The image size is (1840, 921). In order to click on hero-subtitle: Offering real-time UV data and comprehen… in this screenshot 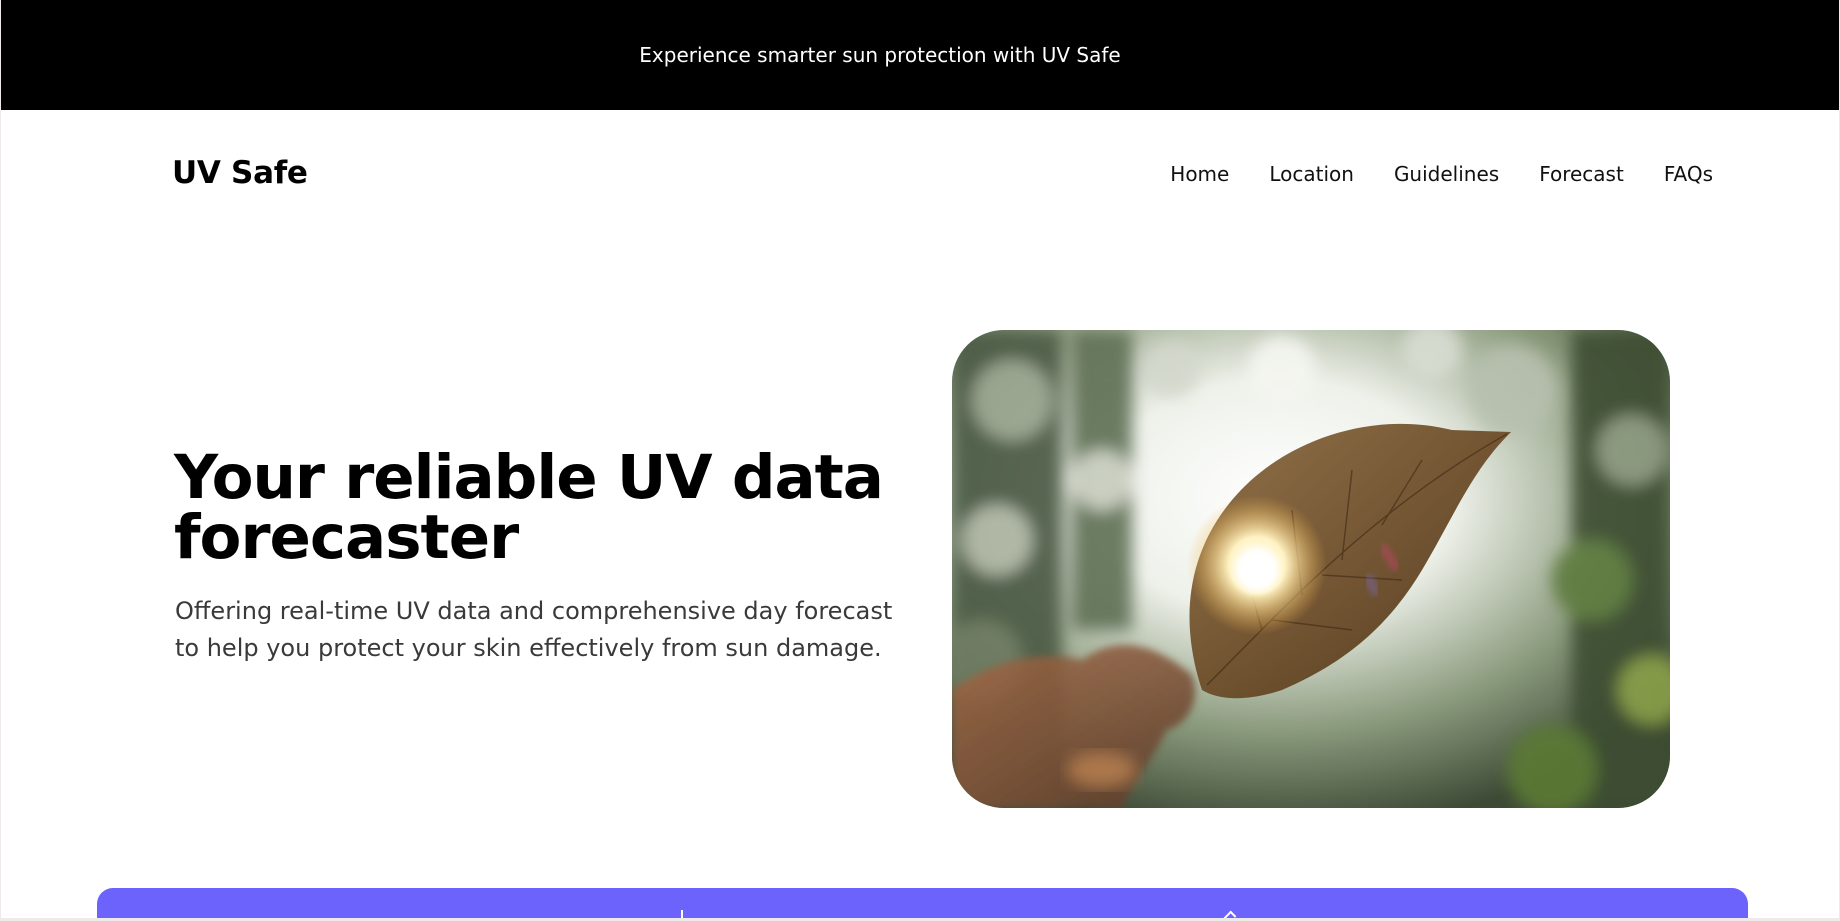, I will do `click(534, 629)`.